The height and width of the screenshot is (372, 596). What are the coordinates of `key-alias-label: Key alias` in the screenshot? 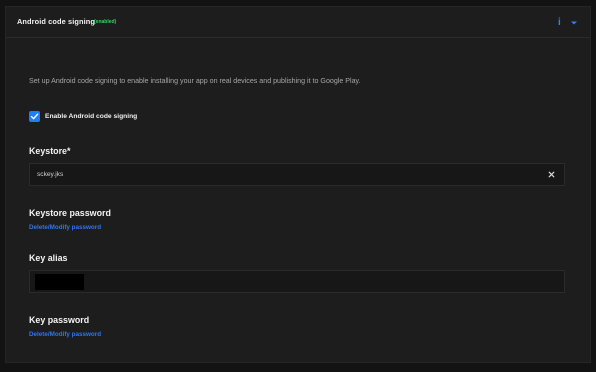 It's located at (48, 258).